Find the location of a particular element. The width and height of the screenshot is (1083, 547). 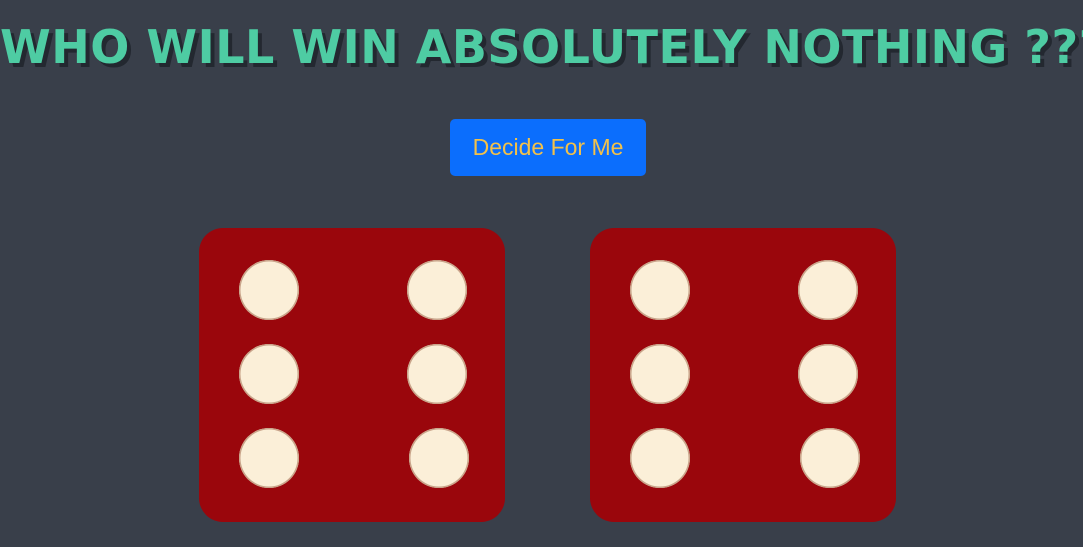

page-title: WHO WILL WIN ABSOLUTELY NOTHING ??? is located at coordinates (541, 47).